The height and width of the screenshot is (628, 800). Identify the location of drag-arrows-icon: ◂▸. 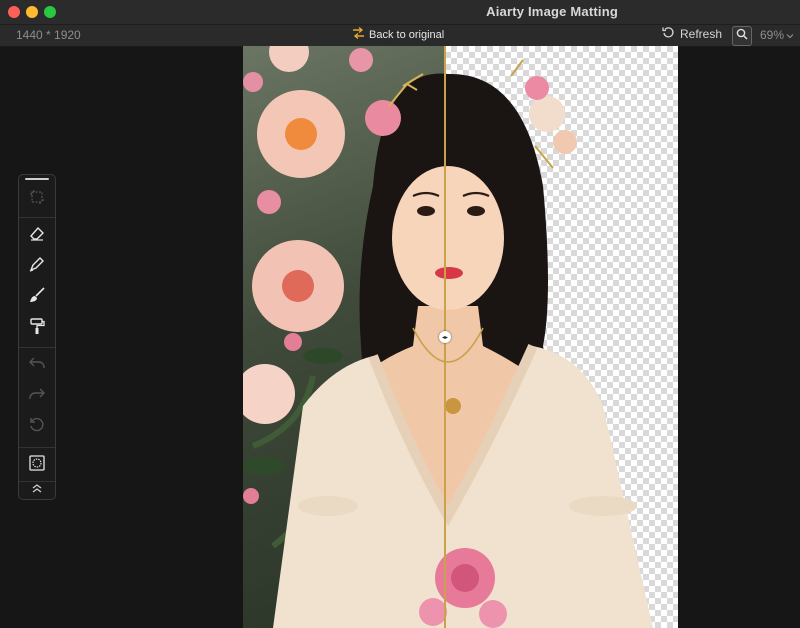
(445, 337).